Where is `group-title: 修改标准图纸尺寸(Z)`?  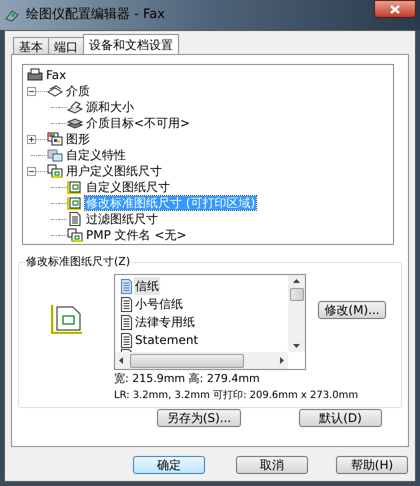 group-title: 修改标准图纸尺寸(Z) is located at coordinates (78, 262).